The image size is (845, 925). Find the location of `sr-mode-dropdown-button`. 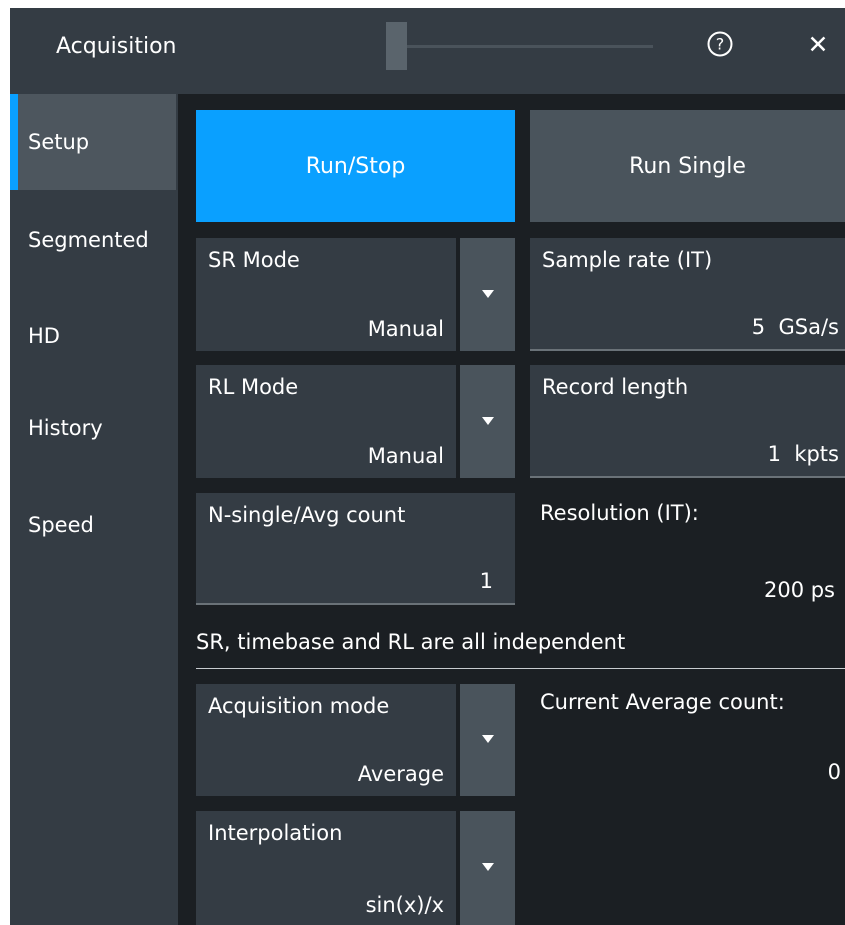

sr-mode-dropdown-button is located at coordinates (487, 294).